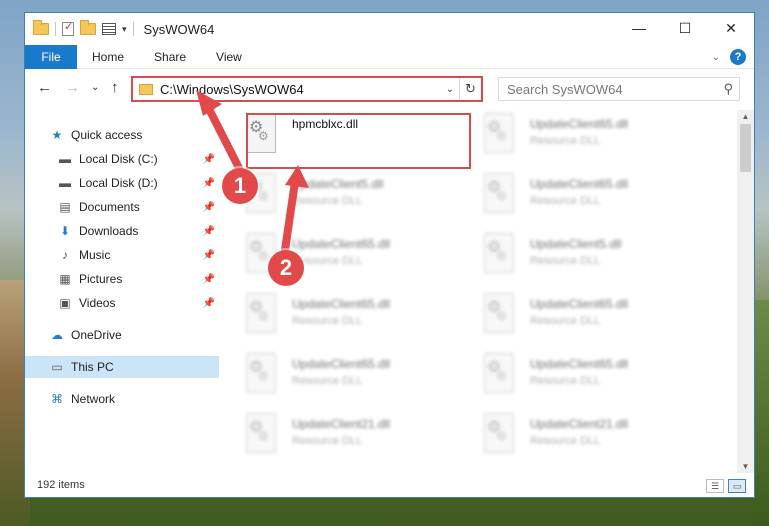 The height and width of the screenshot is (526, 769). I want to click on address-dropdown-icon: ⌄, so click(450, 89).